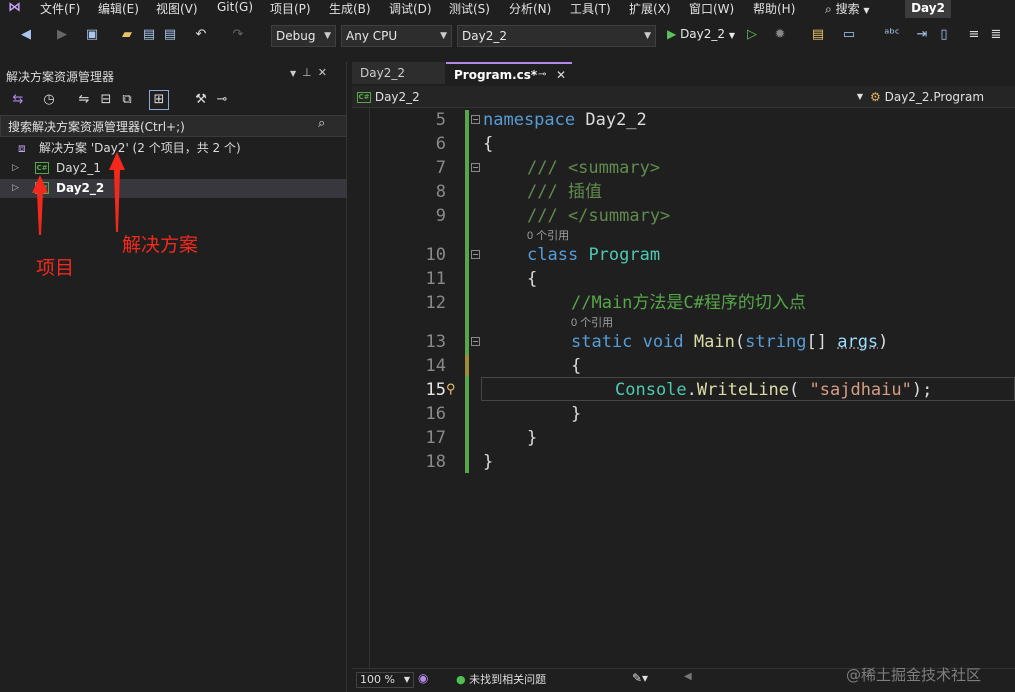 Image resolution: width=1015 pixels, height=692 pixels. What do you see at coordinates (173, 168) in the screenshot?
I see `project-node: ▷ C# Day2_1` at bounding box center [173, 168].